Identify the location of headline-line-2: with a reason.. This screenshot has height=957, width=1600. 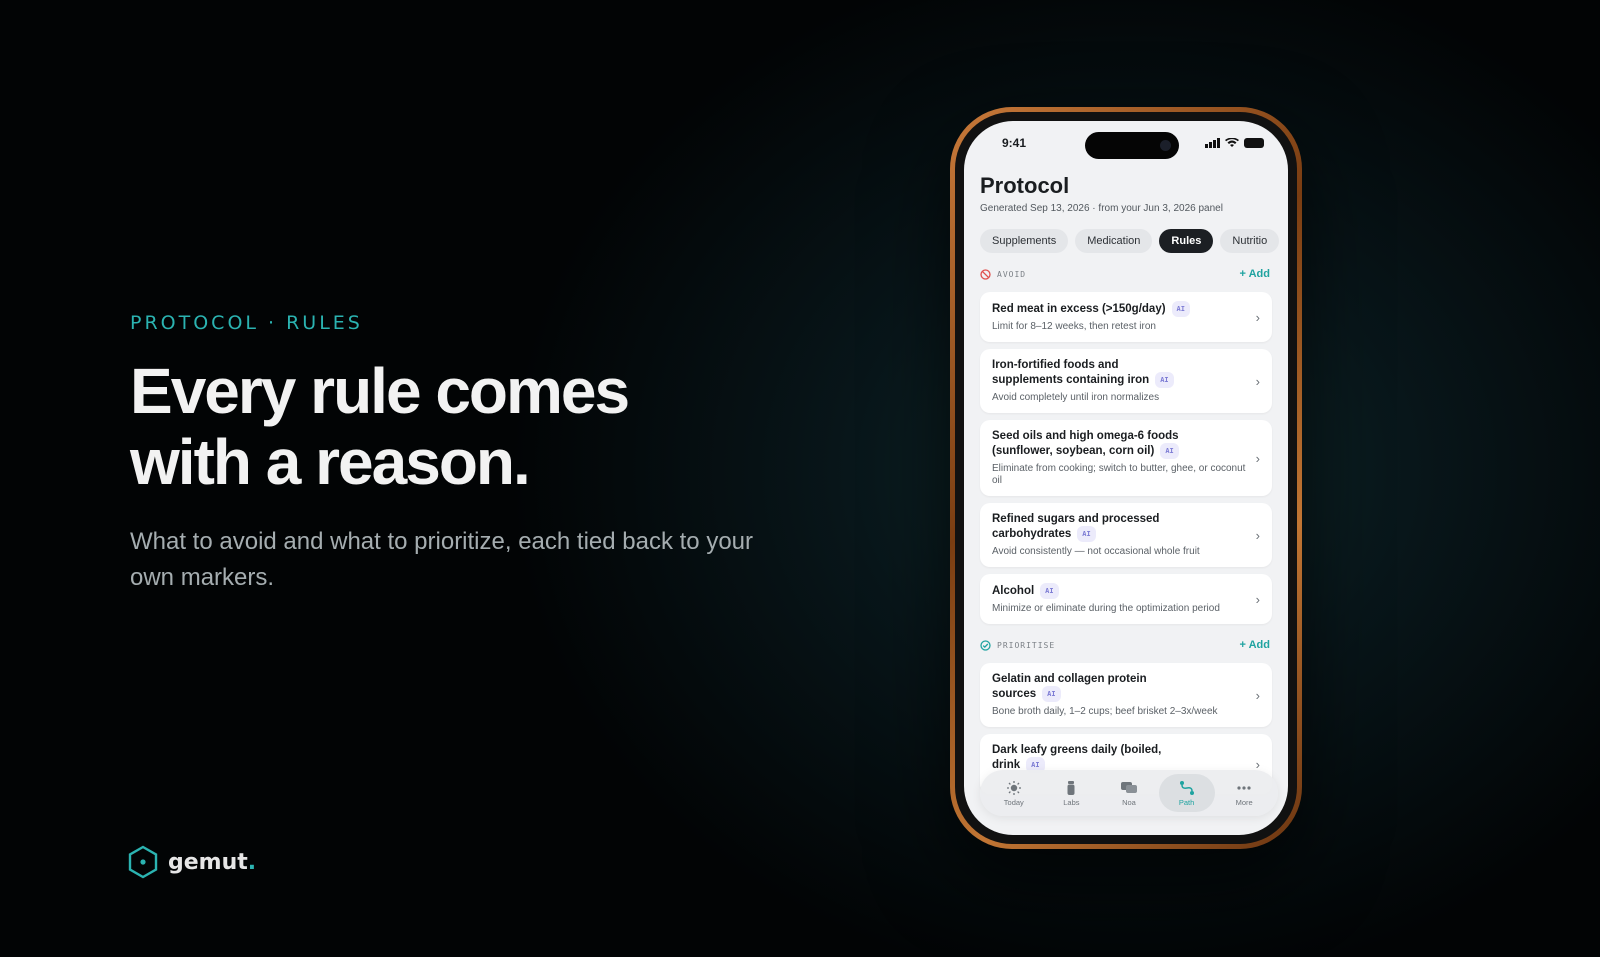
(330, 462).